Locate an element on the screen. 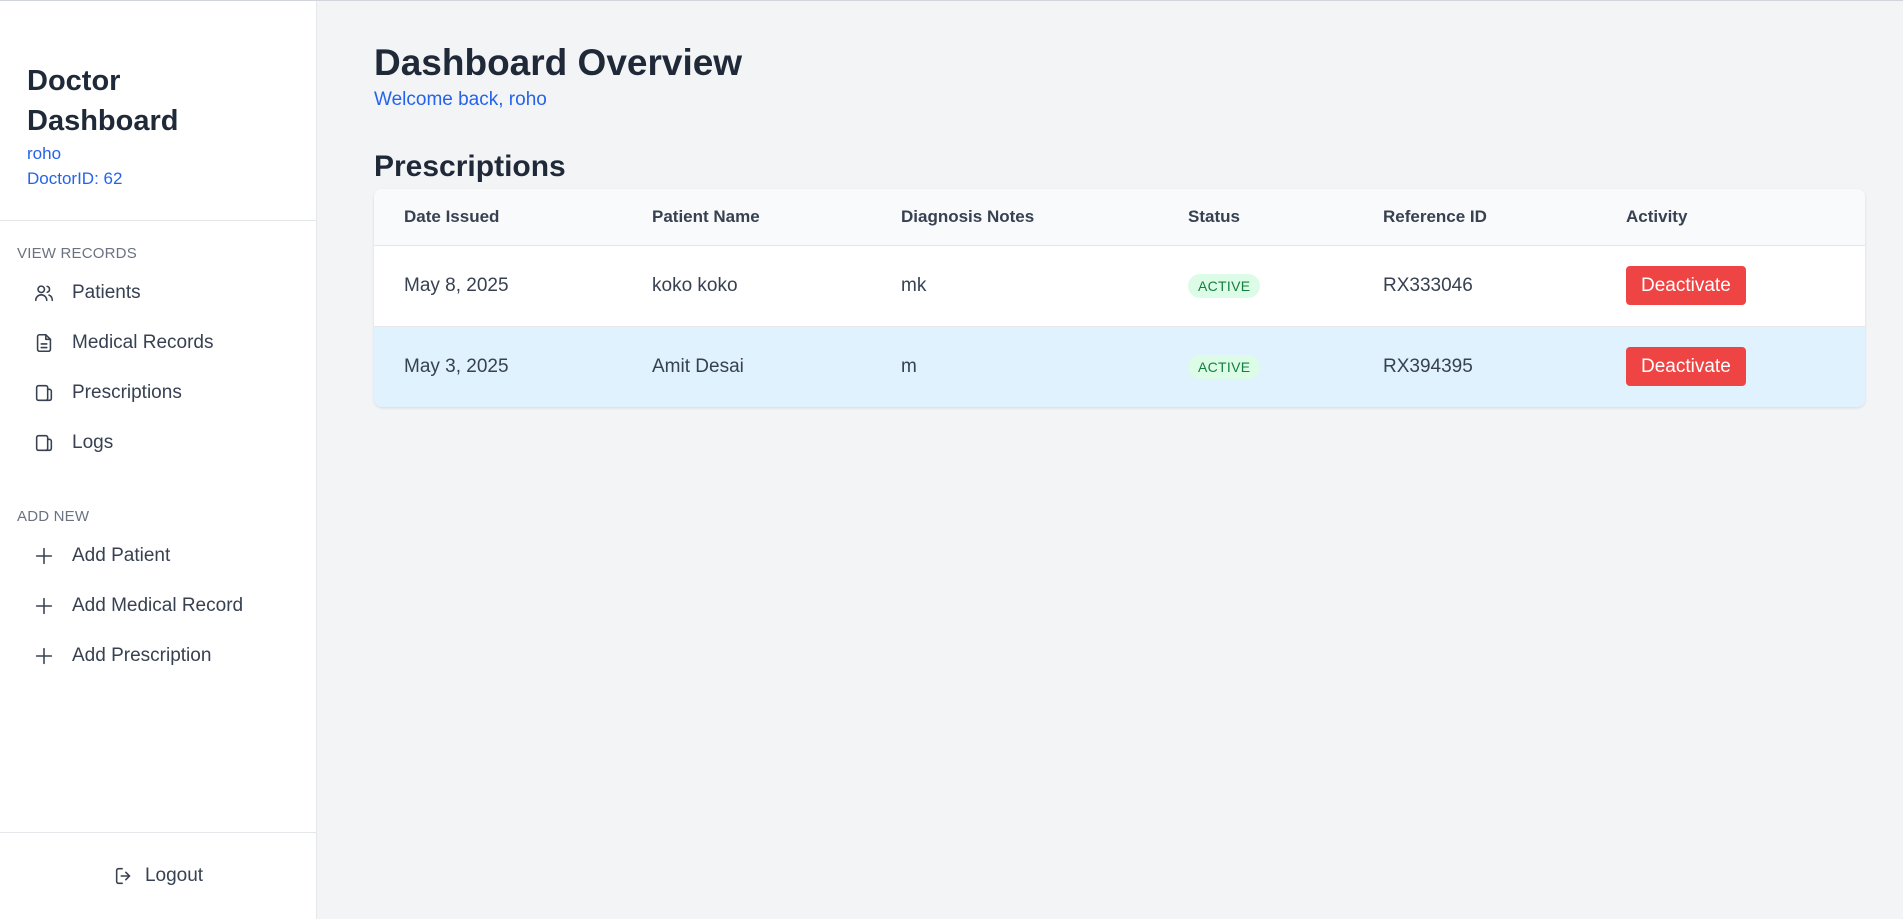  sidebar-brand: Doctor Dashboard roho DoctorID: 62 is located at coordinates (158, 111).